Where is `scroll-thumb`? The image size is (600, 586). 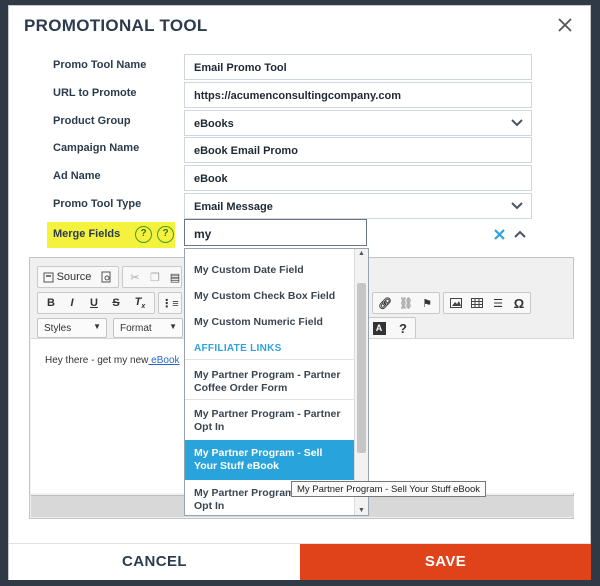
scroll-thumb is located at coordinates (361, 368).